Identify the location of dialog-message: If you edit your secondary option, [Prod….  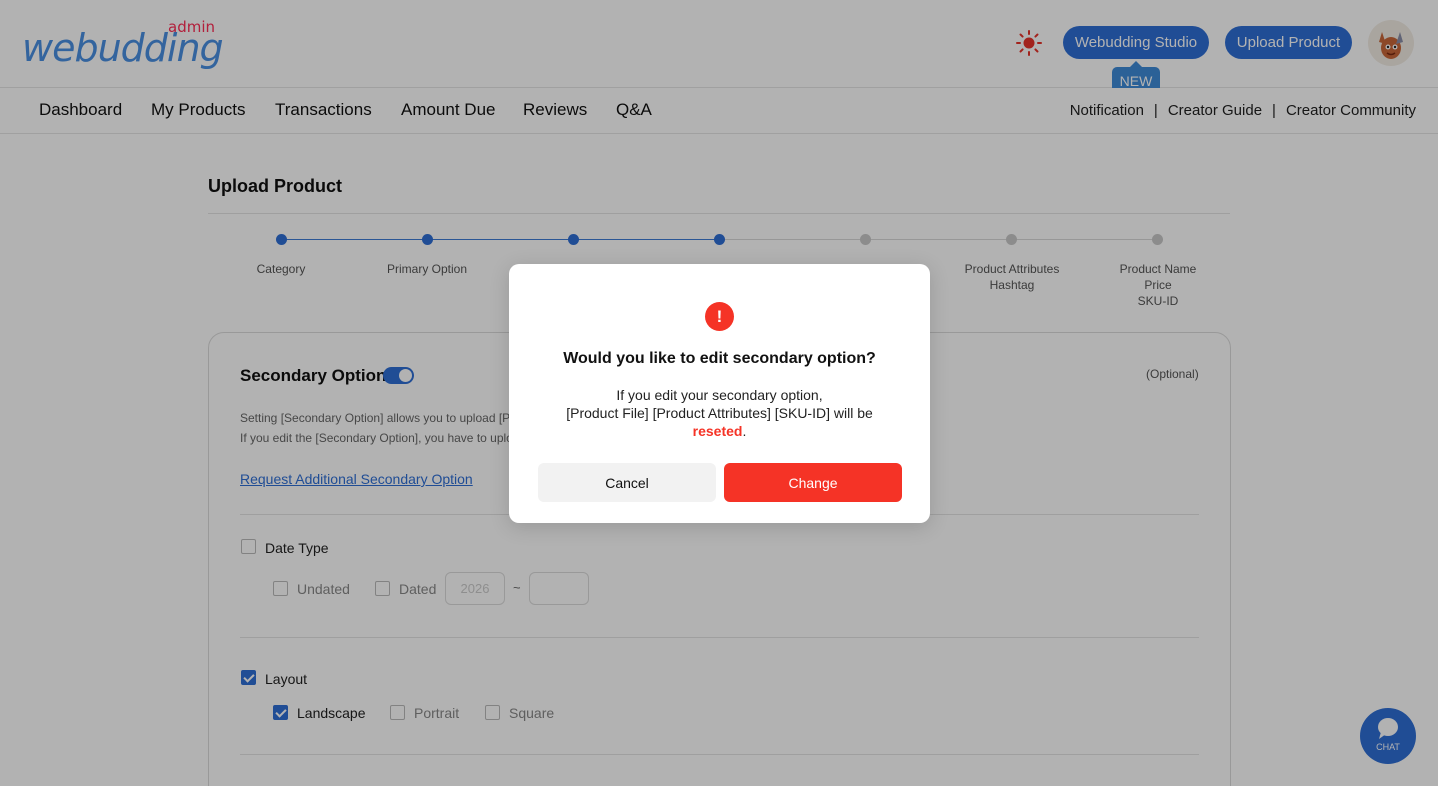
(719, 413).